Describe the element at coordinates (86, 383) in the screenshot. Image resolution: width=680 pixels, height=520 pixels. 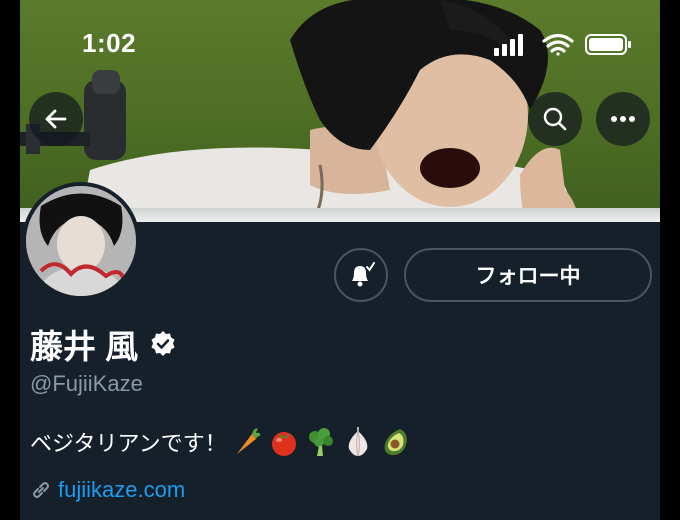
I see `handle: @FujiiKaze` at that location.